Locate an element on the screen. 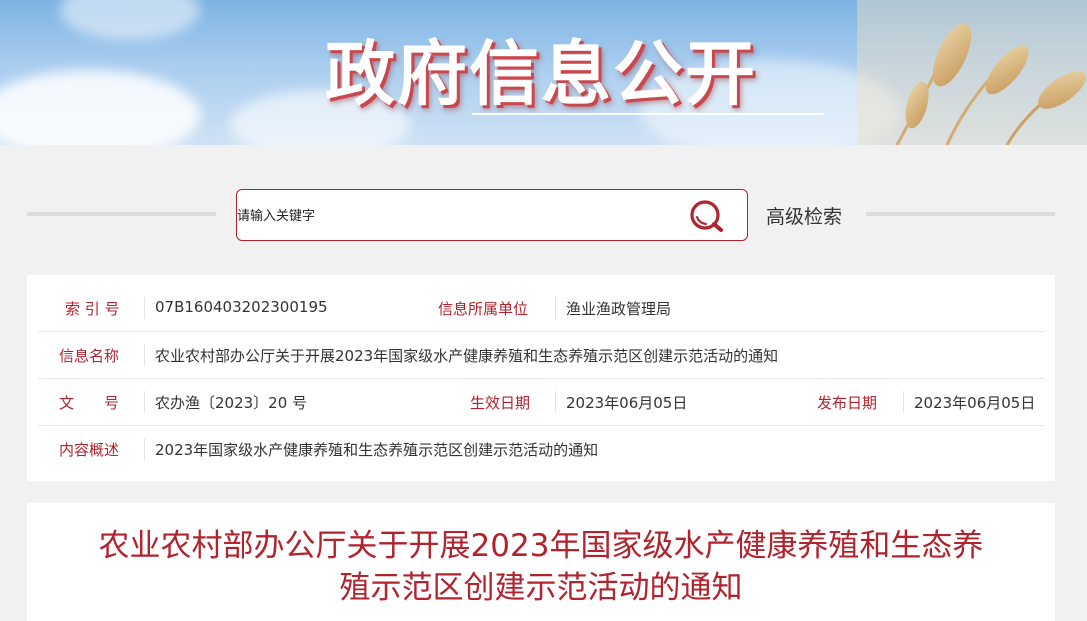  search-input is located at coordinates (447, 216).